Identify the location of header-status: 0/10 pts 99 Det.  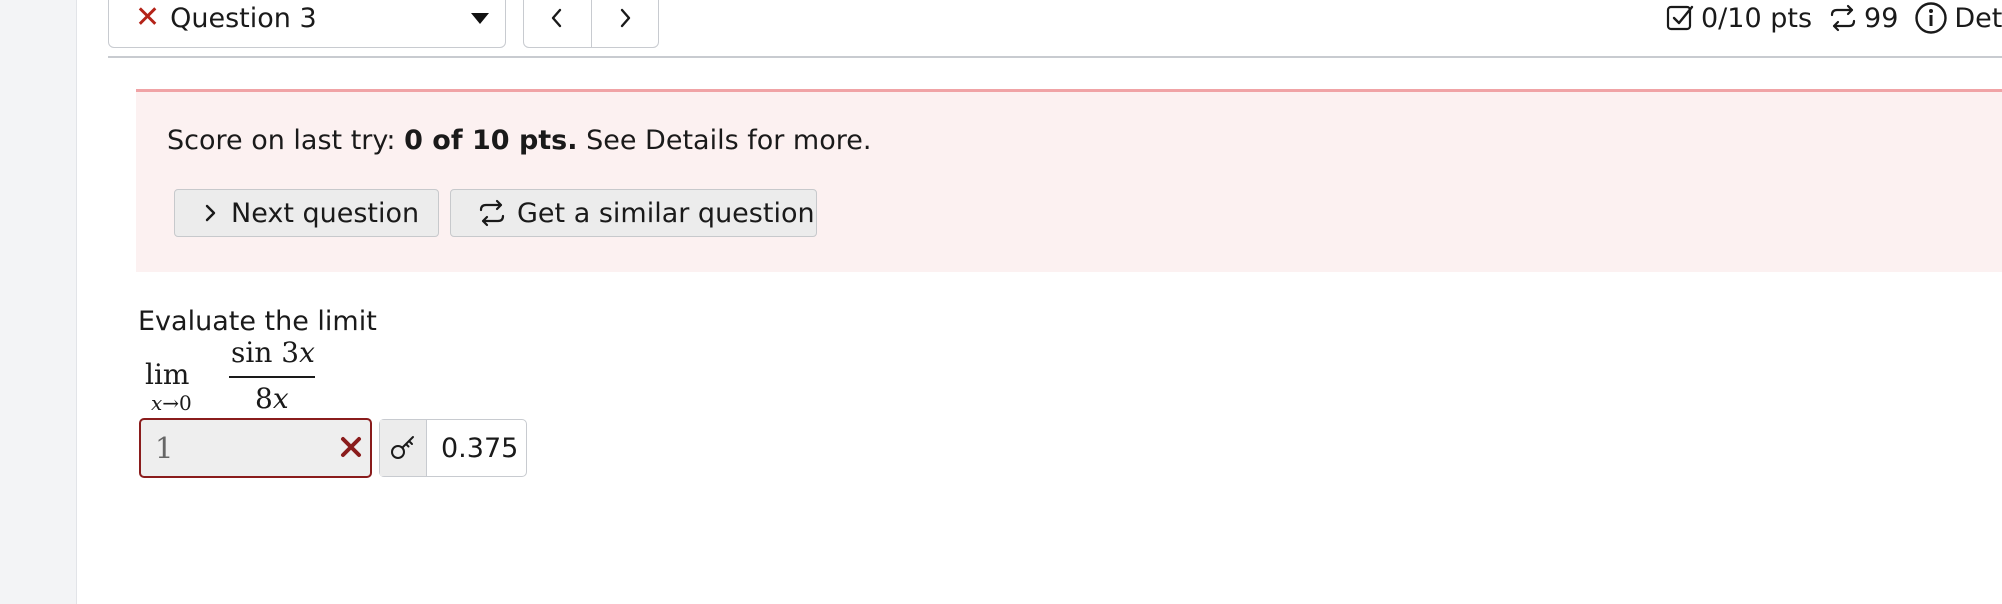
(1833, 18).